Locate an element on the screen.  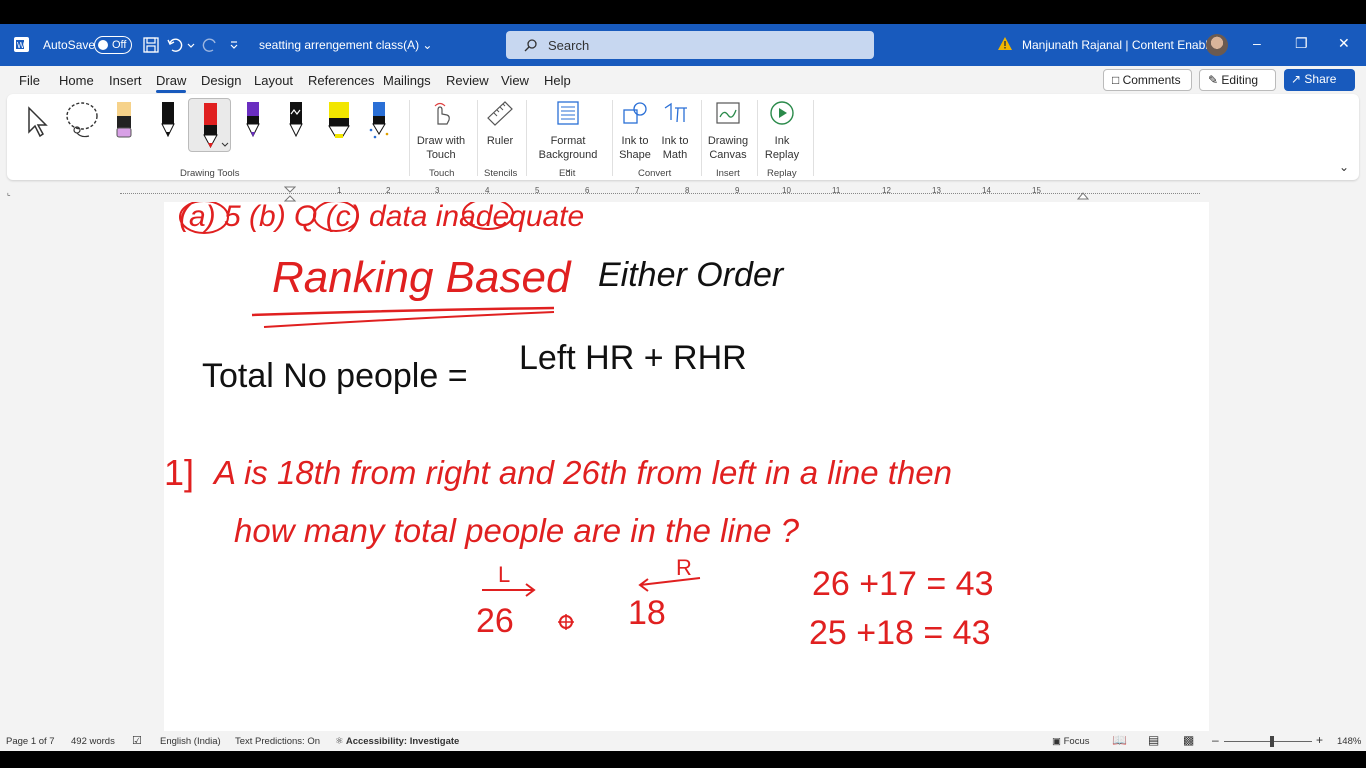
autosave-toggle: Off is located at coordinates (113, 45).